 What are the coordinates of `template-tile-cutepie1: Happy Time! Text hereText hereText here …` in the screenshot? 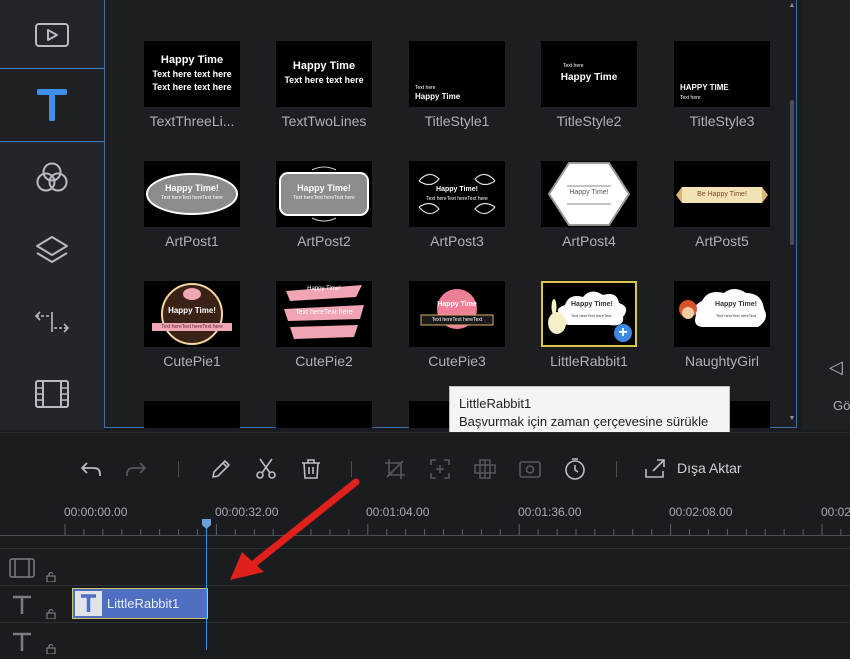 It's located at (192, 325).